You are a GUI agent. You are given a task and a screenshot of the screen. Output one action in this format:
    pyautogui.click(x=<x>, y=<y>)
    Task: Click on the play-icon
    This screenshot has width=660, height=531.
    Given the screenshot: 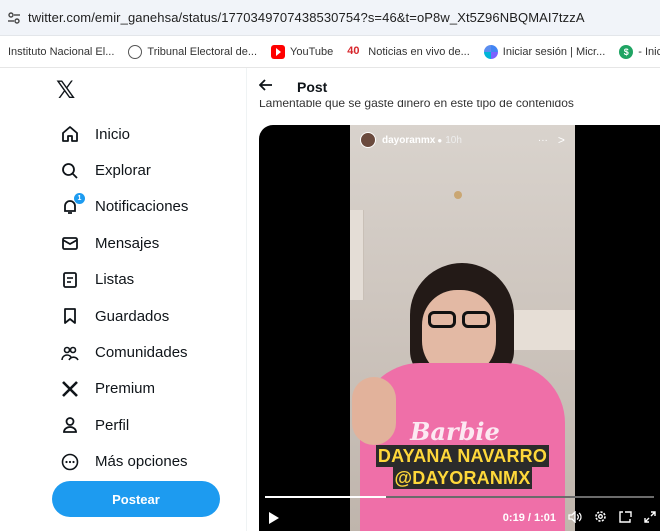 What is the action you would take?
    pyautogui.click(x=274, y=518)
    